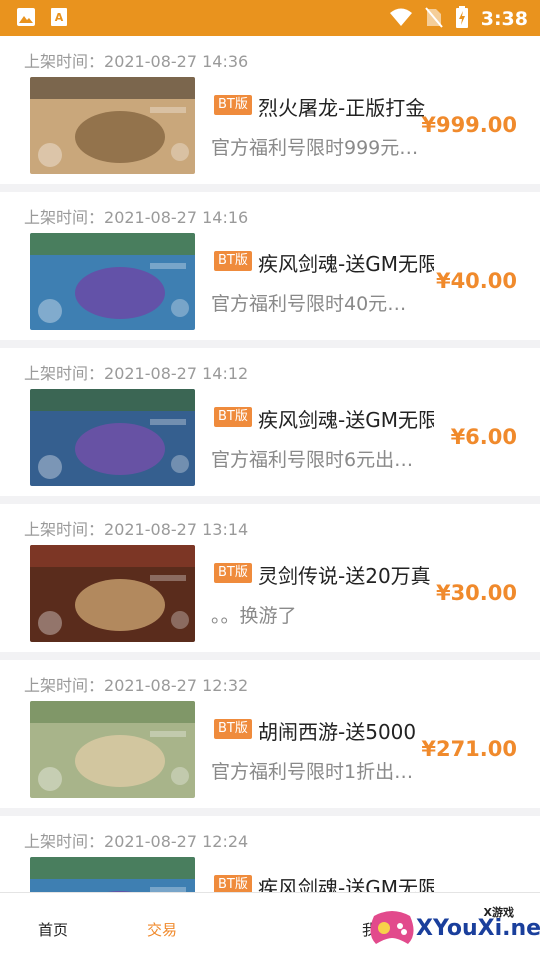 This screenshot has width=540, height=961. I want to click on listing-price: ¥999.00, so click(469, 125).